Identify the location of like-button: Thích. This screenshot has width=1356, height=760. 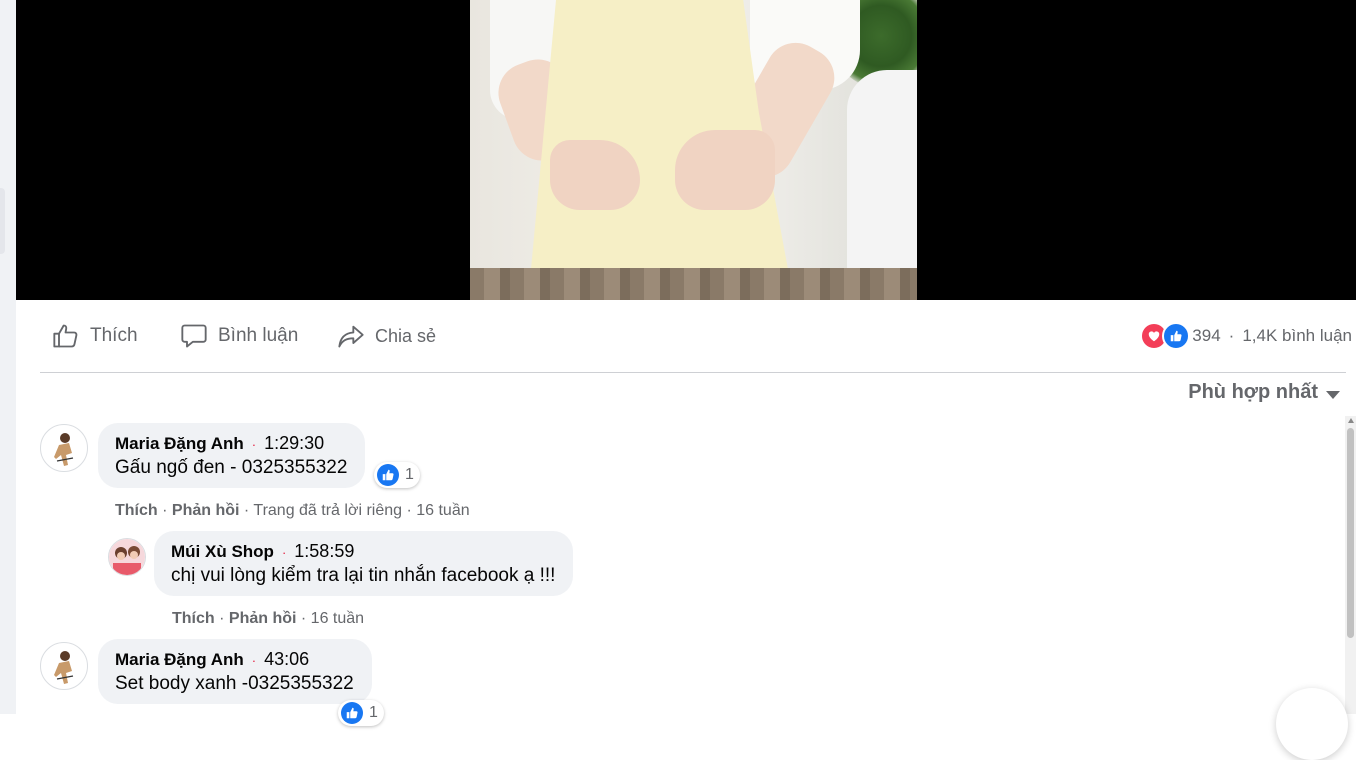
(95, 336).